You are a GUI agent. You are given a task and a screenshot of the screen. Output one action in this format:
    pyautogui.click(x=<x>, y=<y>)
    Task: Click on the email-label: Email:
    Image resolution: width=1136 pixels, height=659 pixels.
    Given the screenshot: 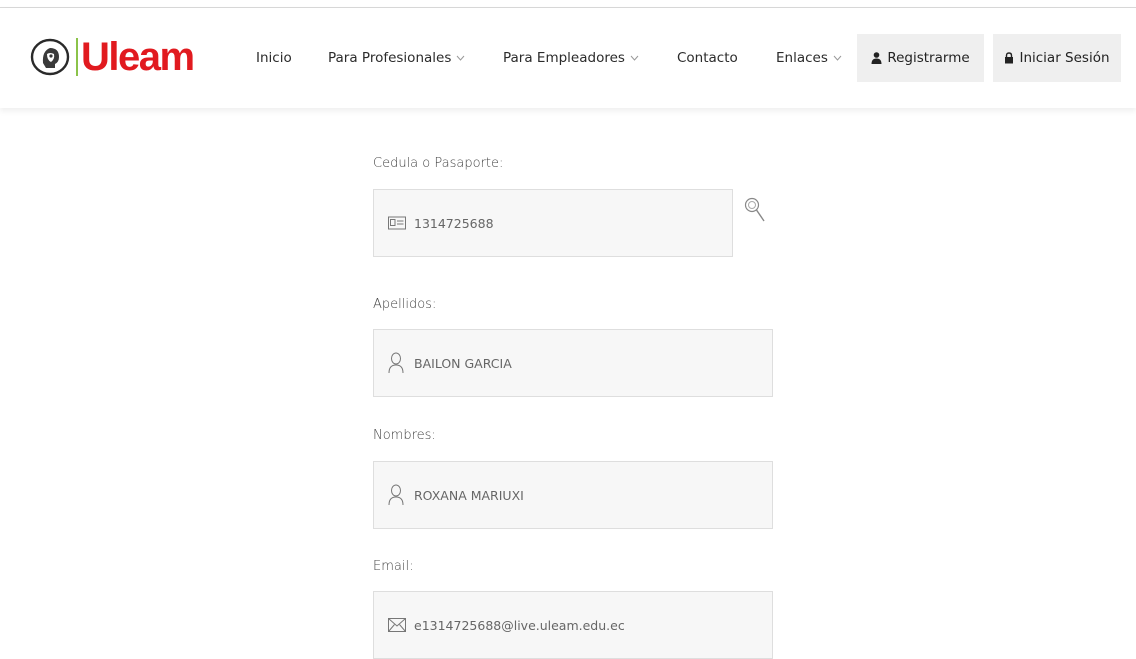 What is the action you would take?
    pyautogui.click(x=393, y=566)
    